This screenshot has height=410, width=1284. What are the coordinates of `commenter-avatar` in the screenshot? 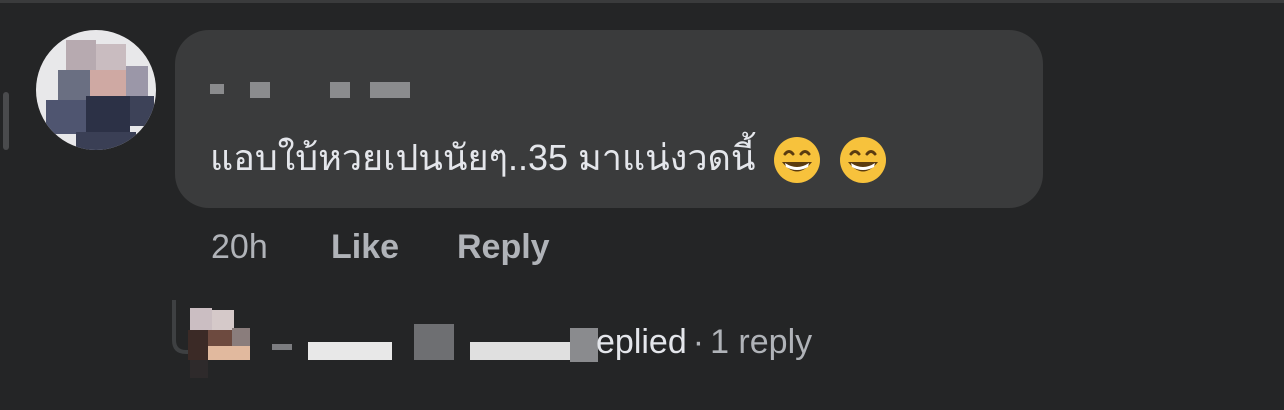 It's located at (96, 90).